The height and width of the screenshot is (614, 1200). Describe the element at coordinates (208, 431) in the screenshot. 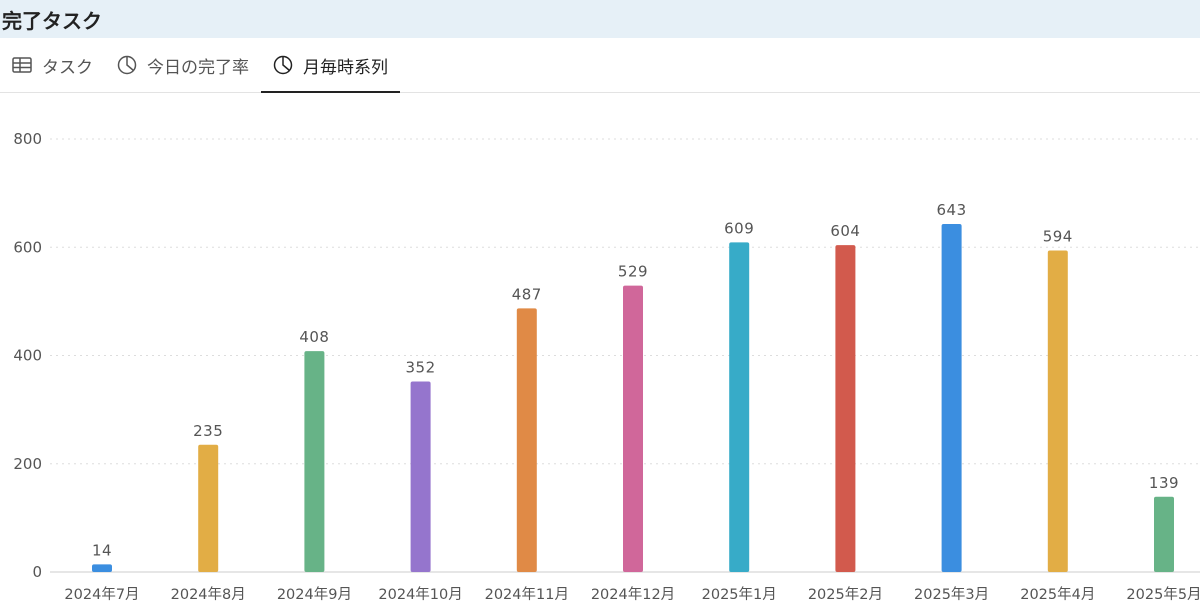

I see `data-label: 235` at that location.